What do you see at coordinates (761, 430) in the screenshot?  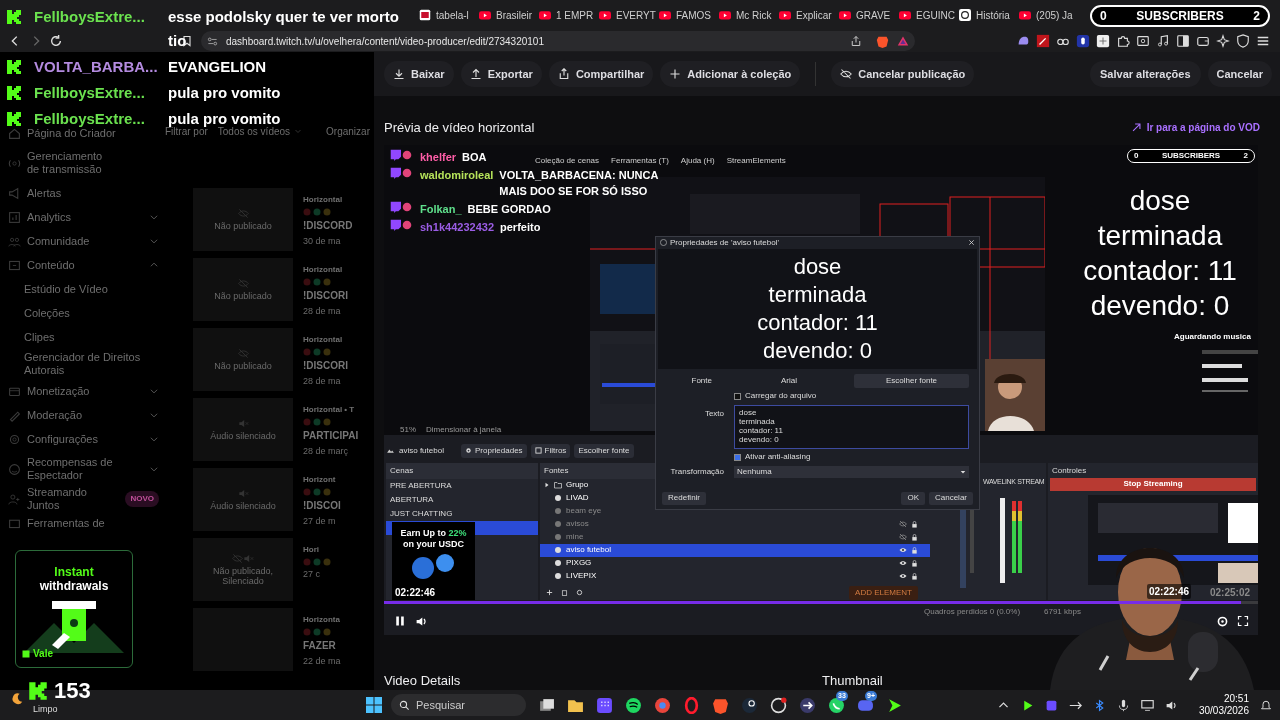 I see `text-line: contador: 11` at bounding box center [761, 430].